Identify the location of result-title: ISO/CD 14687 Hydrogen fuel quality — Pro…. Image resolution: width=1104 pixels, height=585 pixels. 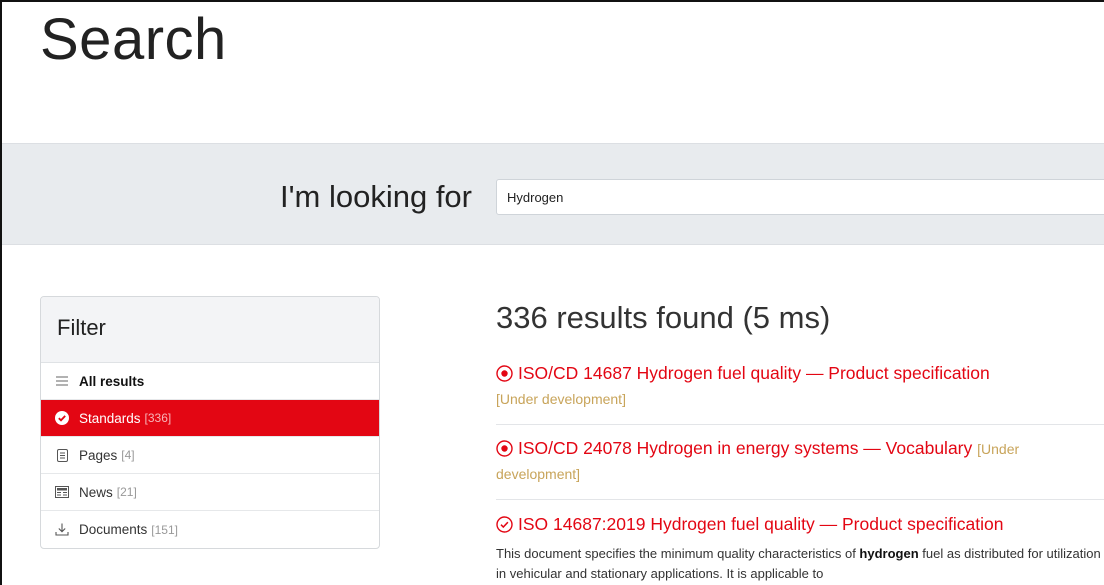
(754, 373).